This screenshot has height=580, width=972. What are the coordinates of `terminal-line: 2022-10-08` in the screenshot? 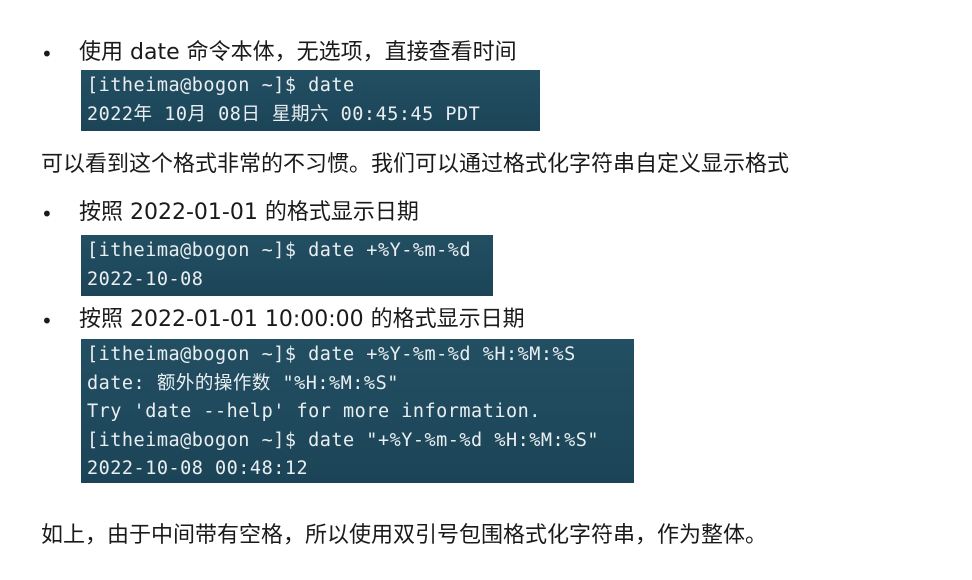 It's located at (145, 279).